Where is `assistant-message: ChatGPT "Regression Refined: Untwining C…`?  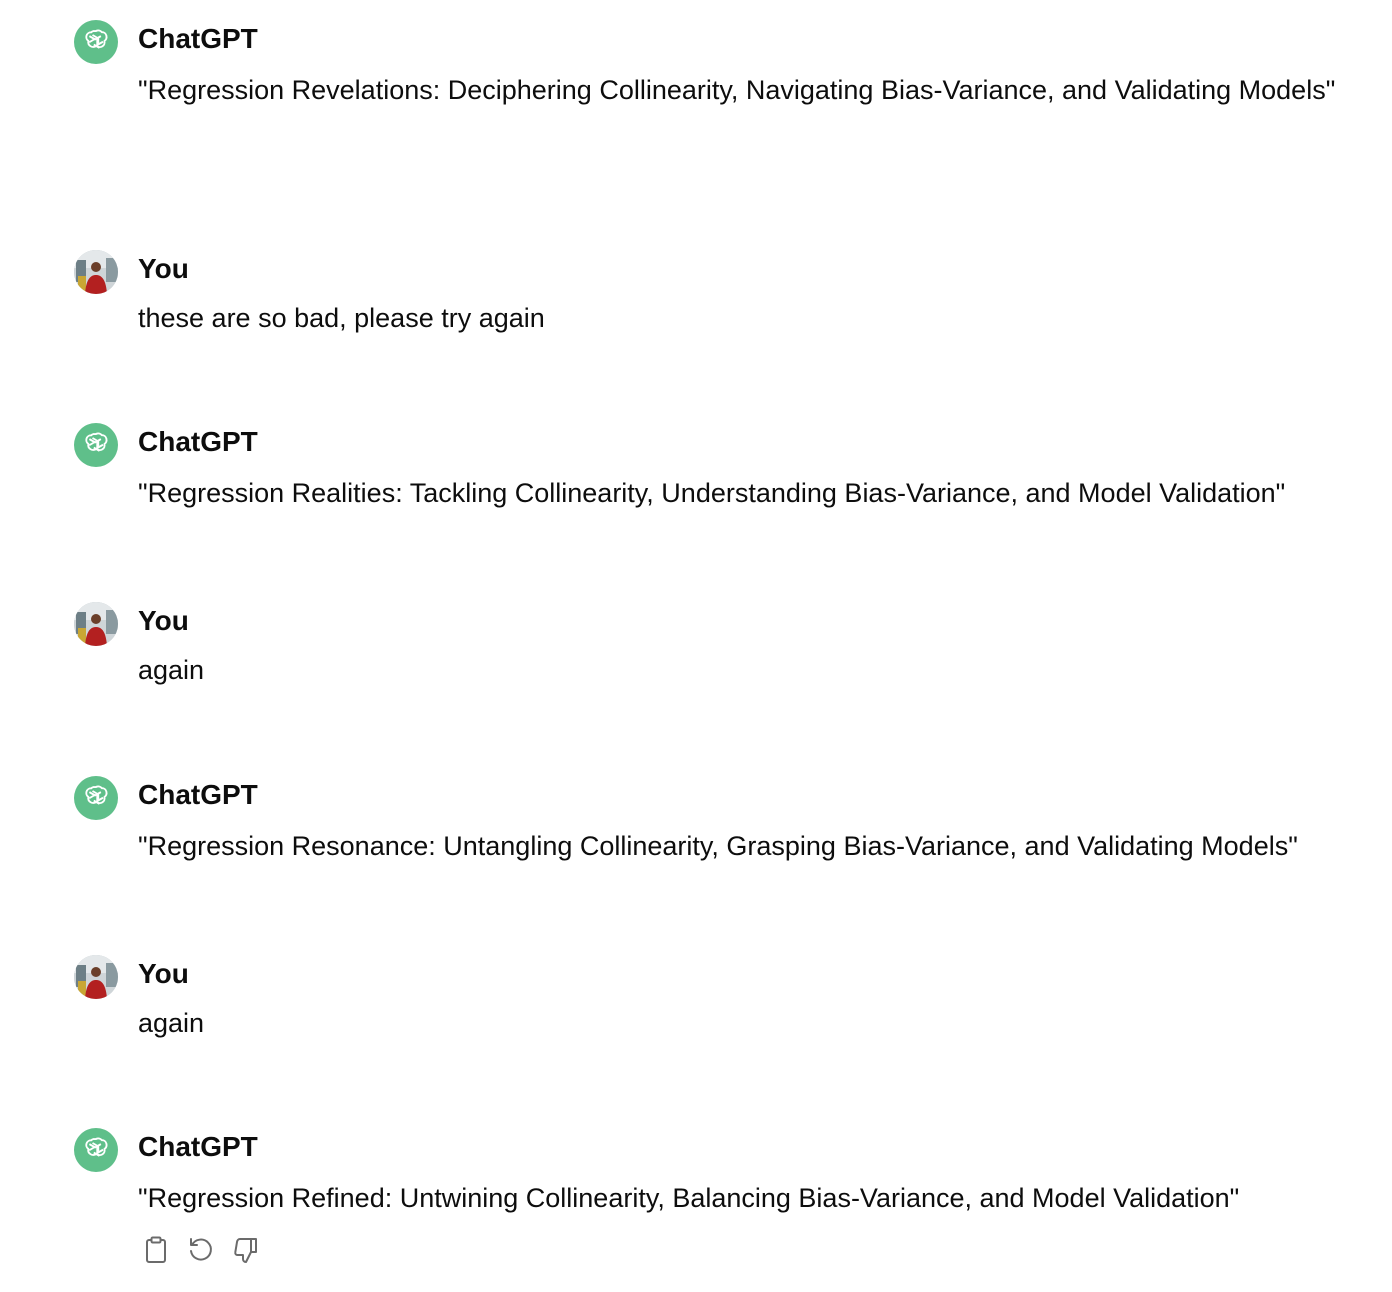 assistant-message: ChatGPT "Regression Refined: Untwining C… is located at coordinates (724, 1178).